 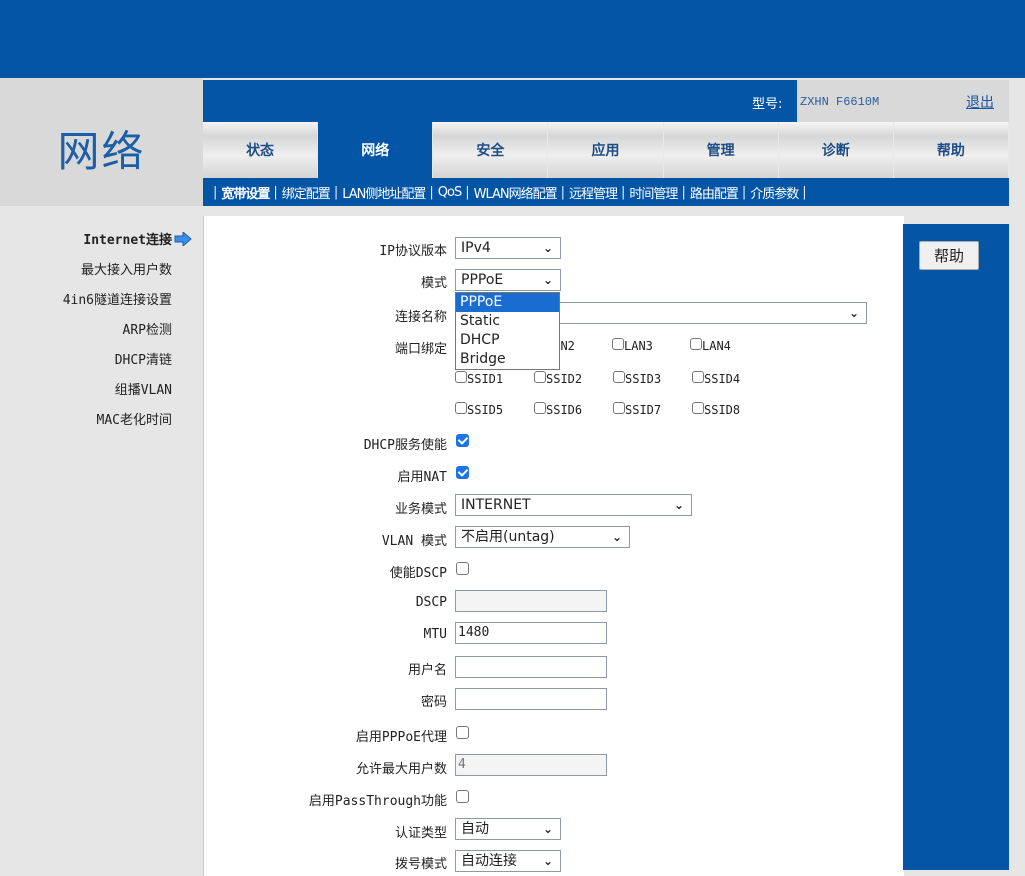 I want to click on ip-version-label: IP协议版本, so click(x=413, y=251).